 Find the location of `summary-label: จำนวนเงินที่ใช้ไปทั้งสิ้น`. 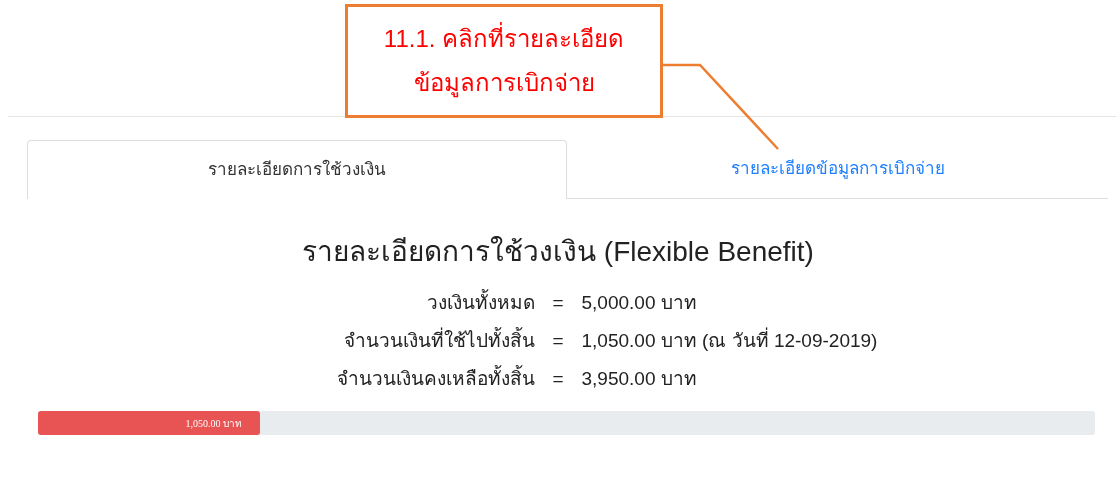

summary-label: จำนวนเงินที่ใช้ไปทั้งสิ้น is located at coordinates (284, 341).